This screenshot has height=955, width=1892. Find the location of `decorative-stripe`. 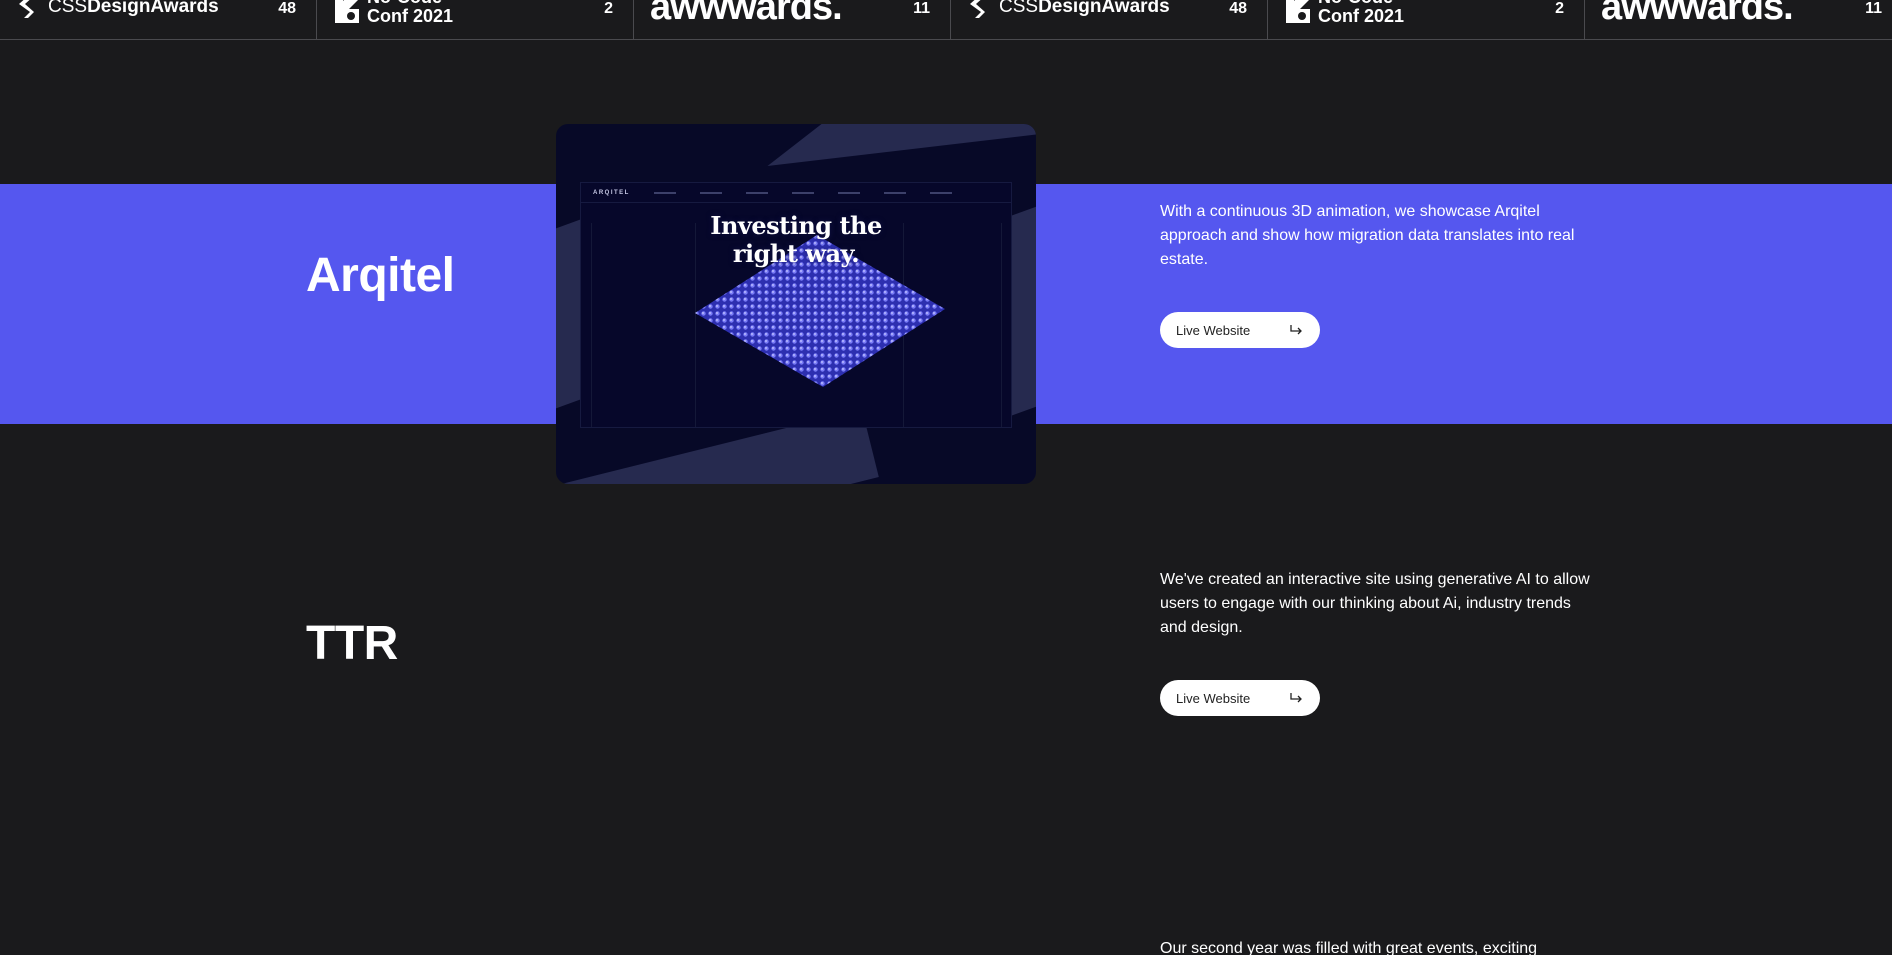

decorative-stripe is located at coordinates (901, 145).